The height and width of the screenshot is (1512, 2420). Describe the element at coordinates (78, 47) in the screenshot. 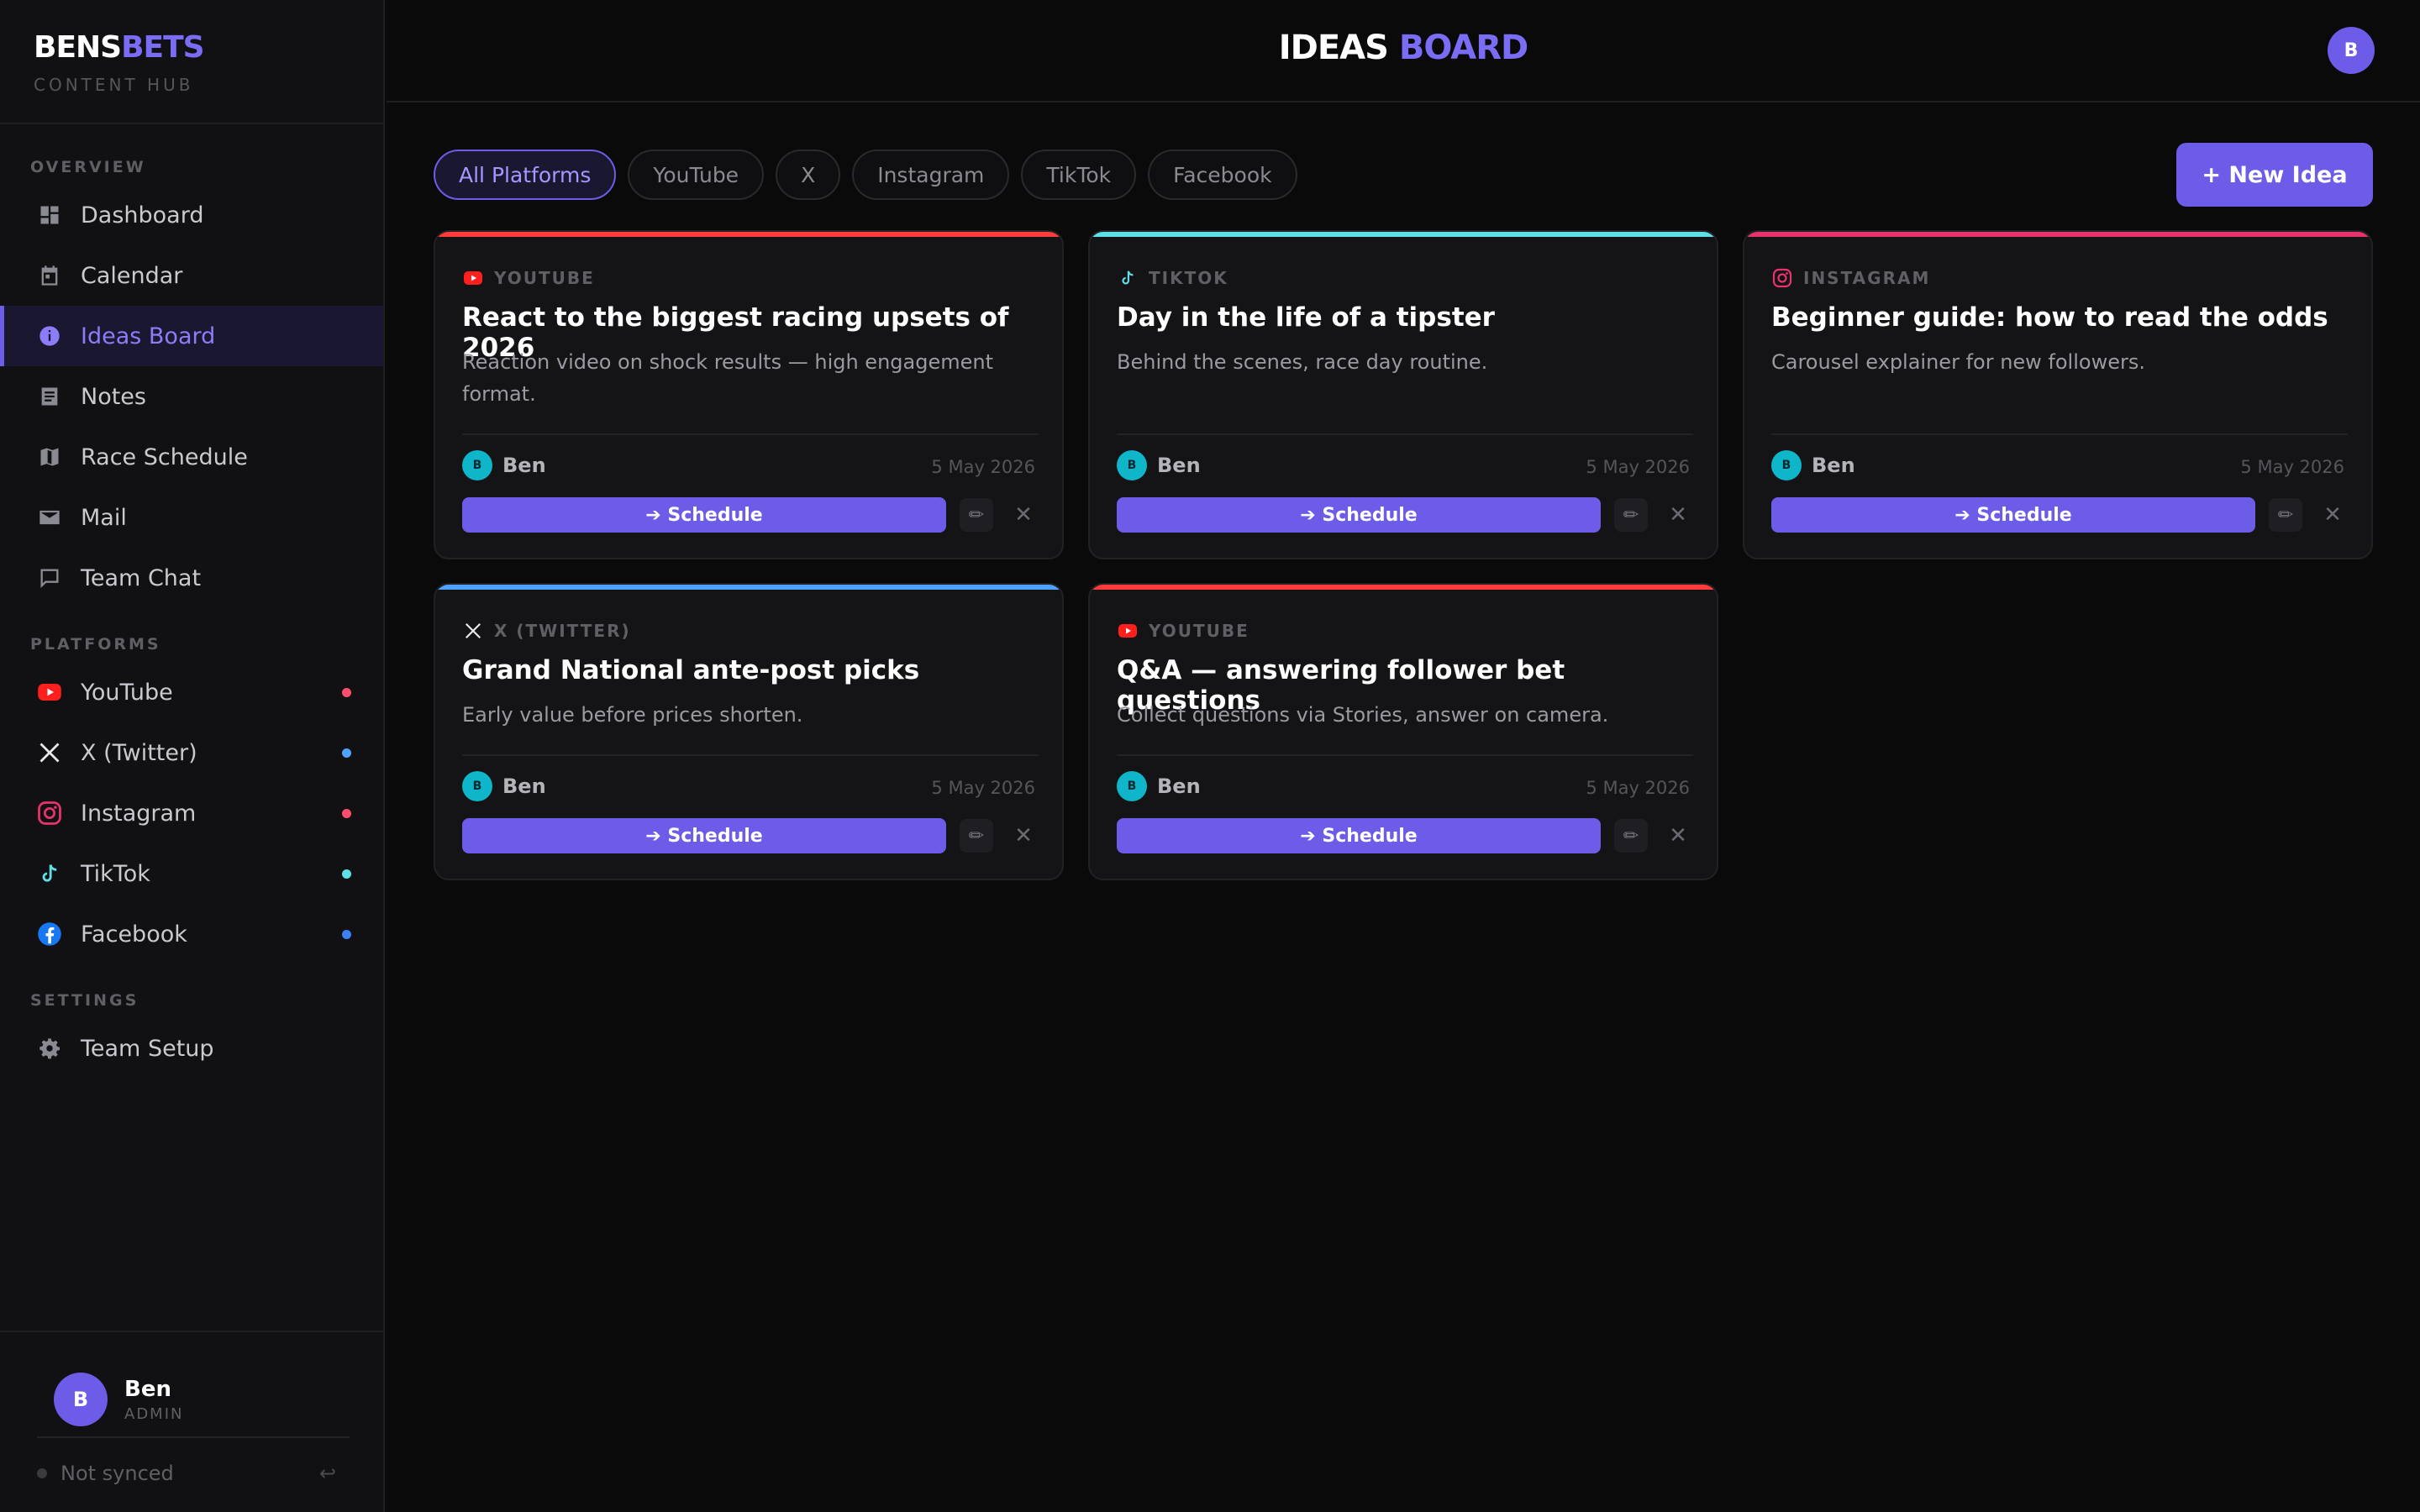

I see `brand-name-part-a: BENS` at that location.